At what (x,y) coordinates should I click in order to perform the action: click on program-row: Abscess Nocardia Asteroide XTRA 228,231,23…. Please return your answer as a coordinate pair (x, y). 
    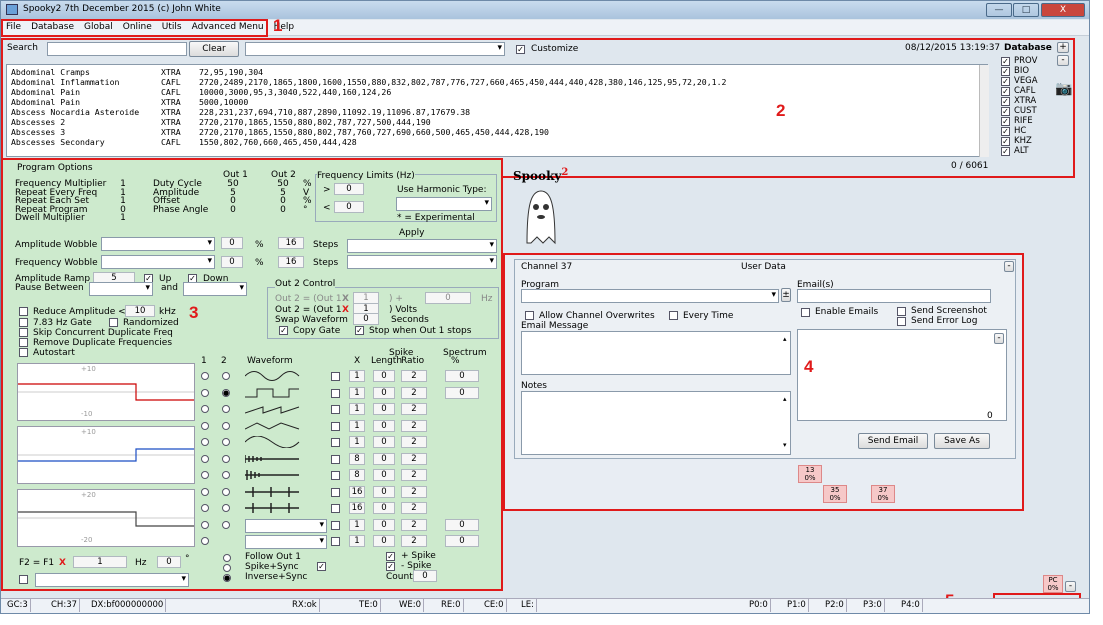
    Looking at the image, I should click on (497, 112).